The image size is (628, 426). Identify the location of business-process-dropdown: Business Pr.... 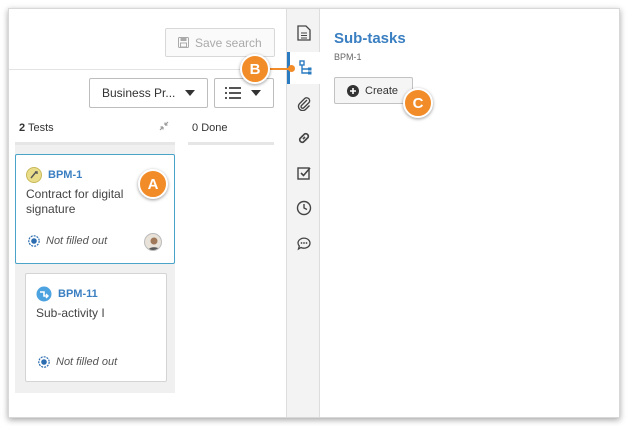
(148, 93).